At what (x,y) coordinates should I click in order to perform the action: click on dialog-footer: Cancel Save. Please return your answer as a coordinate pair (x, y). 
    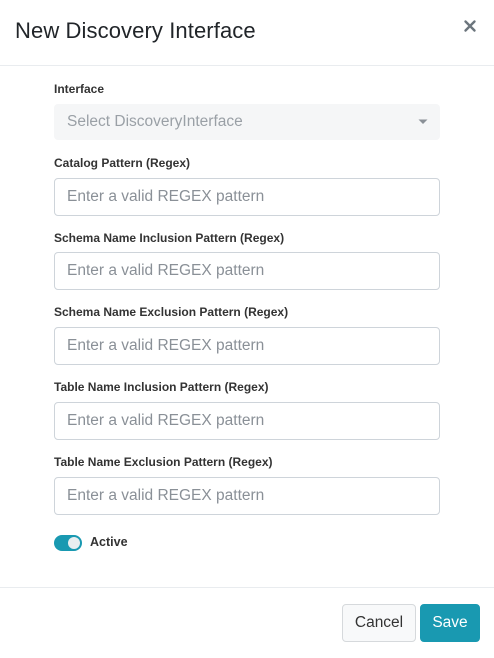
    Looking at the image, I should click on (247, 622).